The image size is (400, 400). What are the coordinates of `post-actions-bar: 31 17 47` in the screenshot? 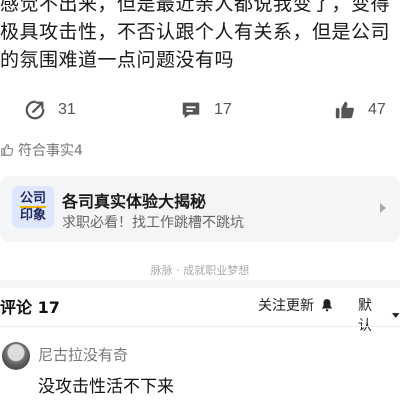 It's located at (200, 110).